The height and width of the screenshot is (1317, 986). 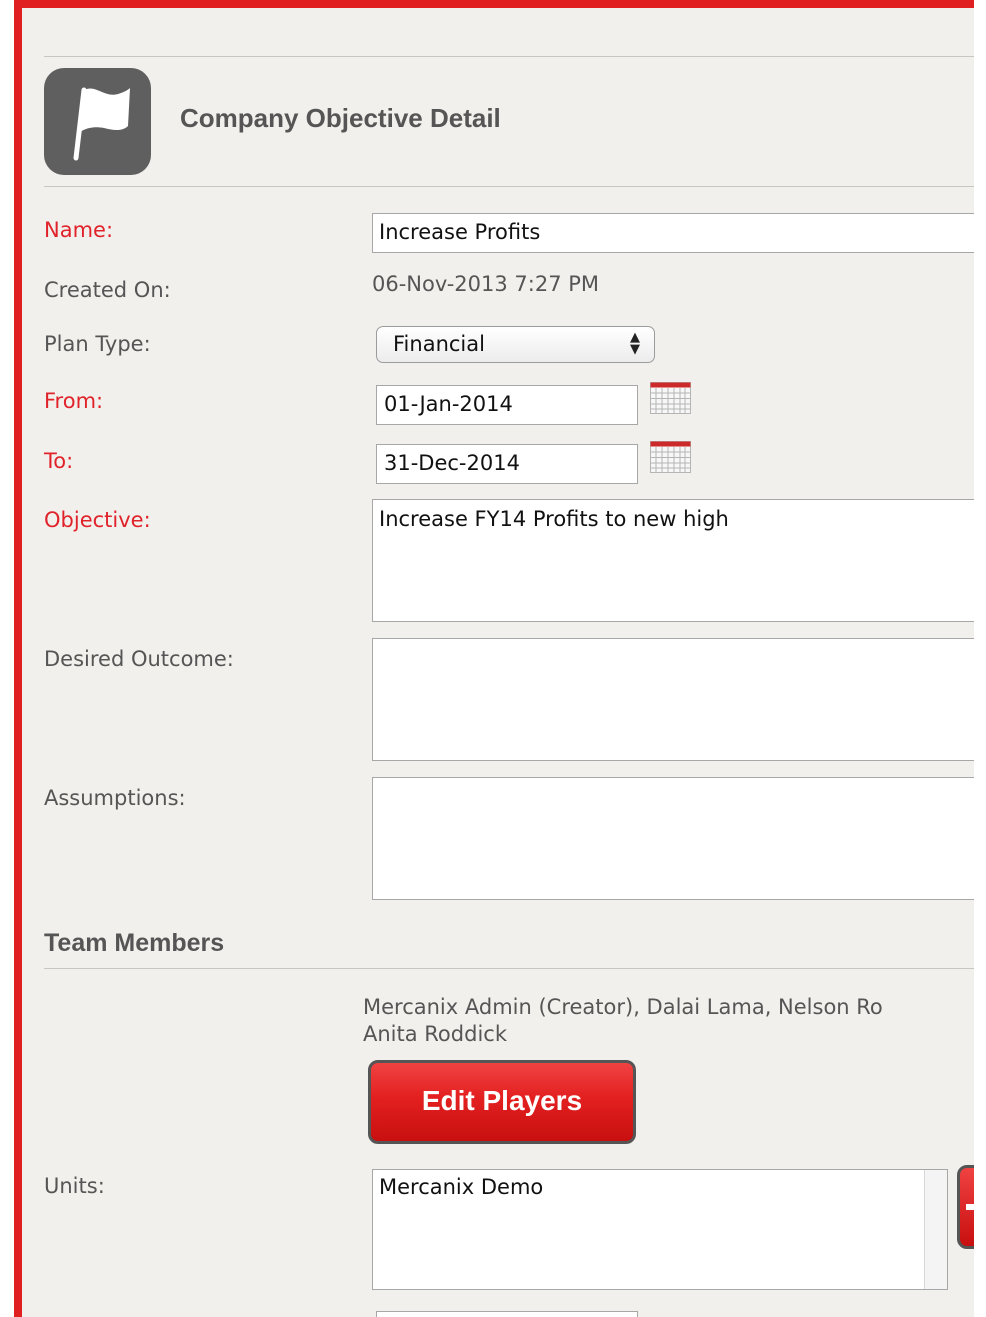 I want to click on plan-type-label: Plan Type:, so click(x=97, y=344).